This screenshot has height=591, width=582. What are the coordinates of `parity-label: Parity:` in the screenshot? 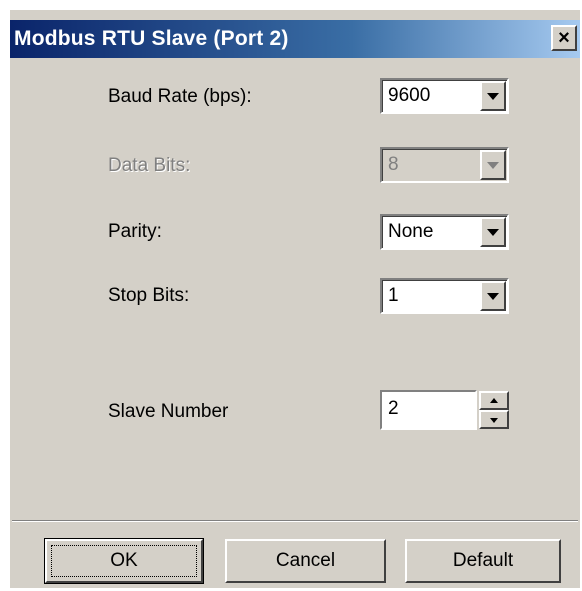 It's located at (135, 231).